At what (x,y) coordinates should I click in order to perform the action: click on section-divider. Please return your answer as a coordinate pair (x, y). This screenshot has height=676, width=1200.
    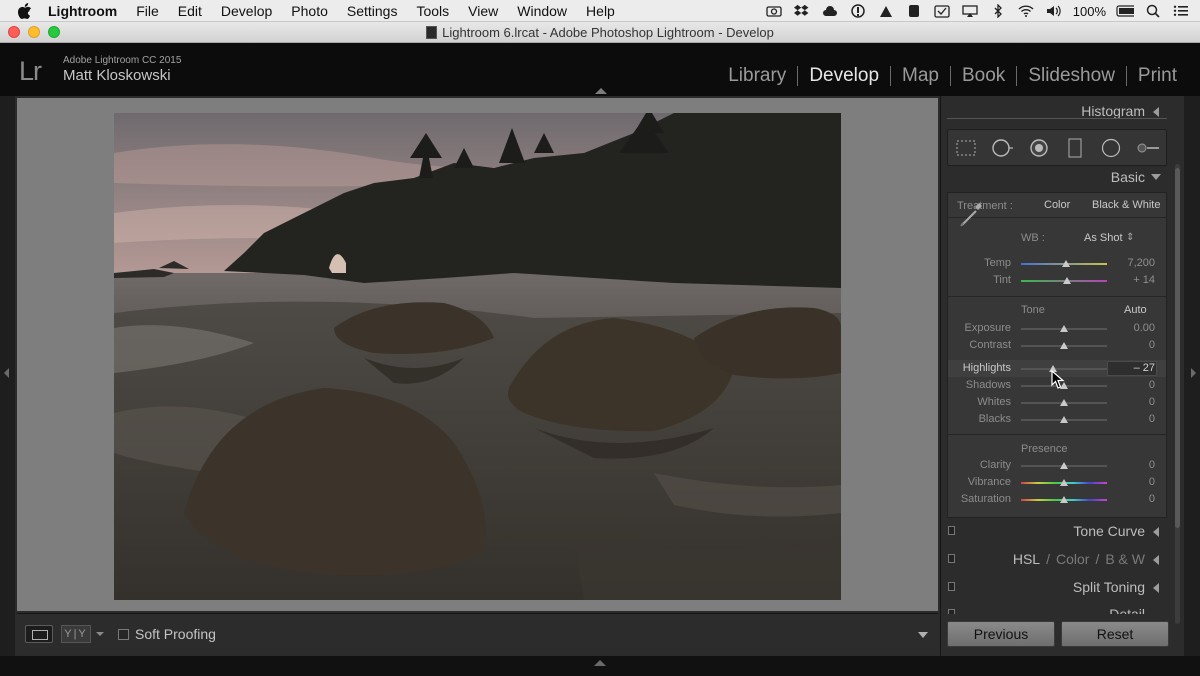
    Looking at the image, I should click on (1057, 296).